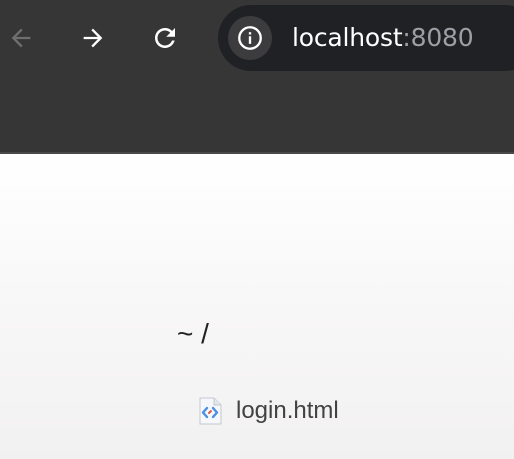 The image size is (514, 459). I want to click on info-icon, so click(250, 38).